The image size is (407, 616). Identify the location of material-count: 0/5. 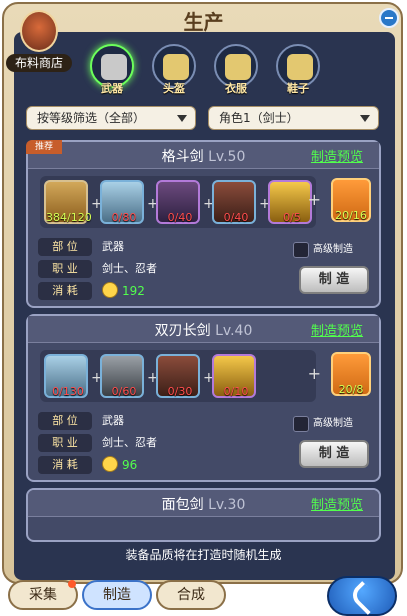
(292, 217).